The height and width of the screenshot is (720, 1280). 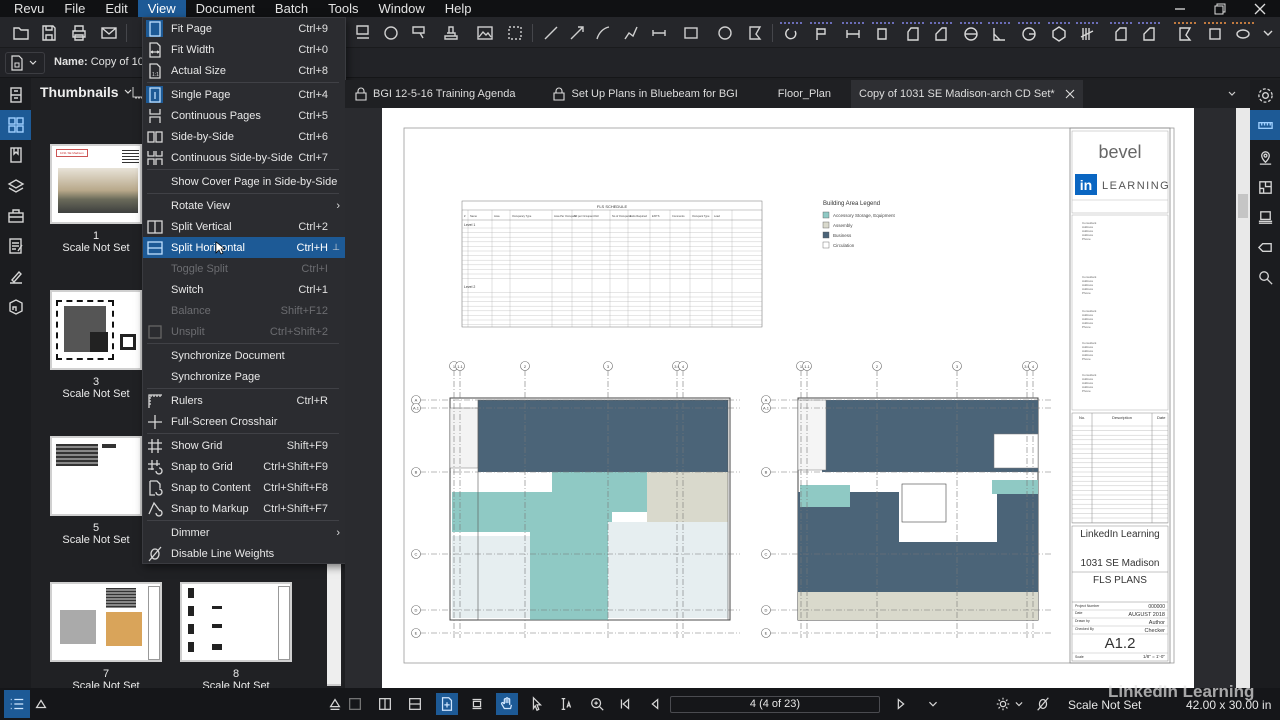 What do you see at coordinates (86, 92) in the screenshot?
I see `panel-title-dropdown: Thumbnails` at bounding box center [86, 92].